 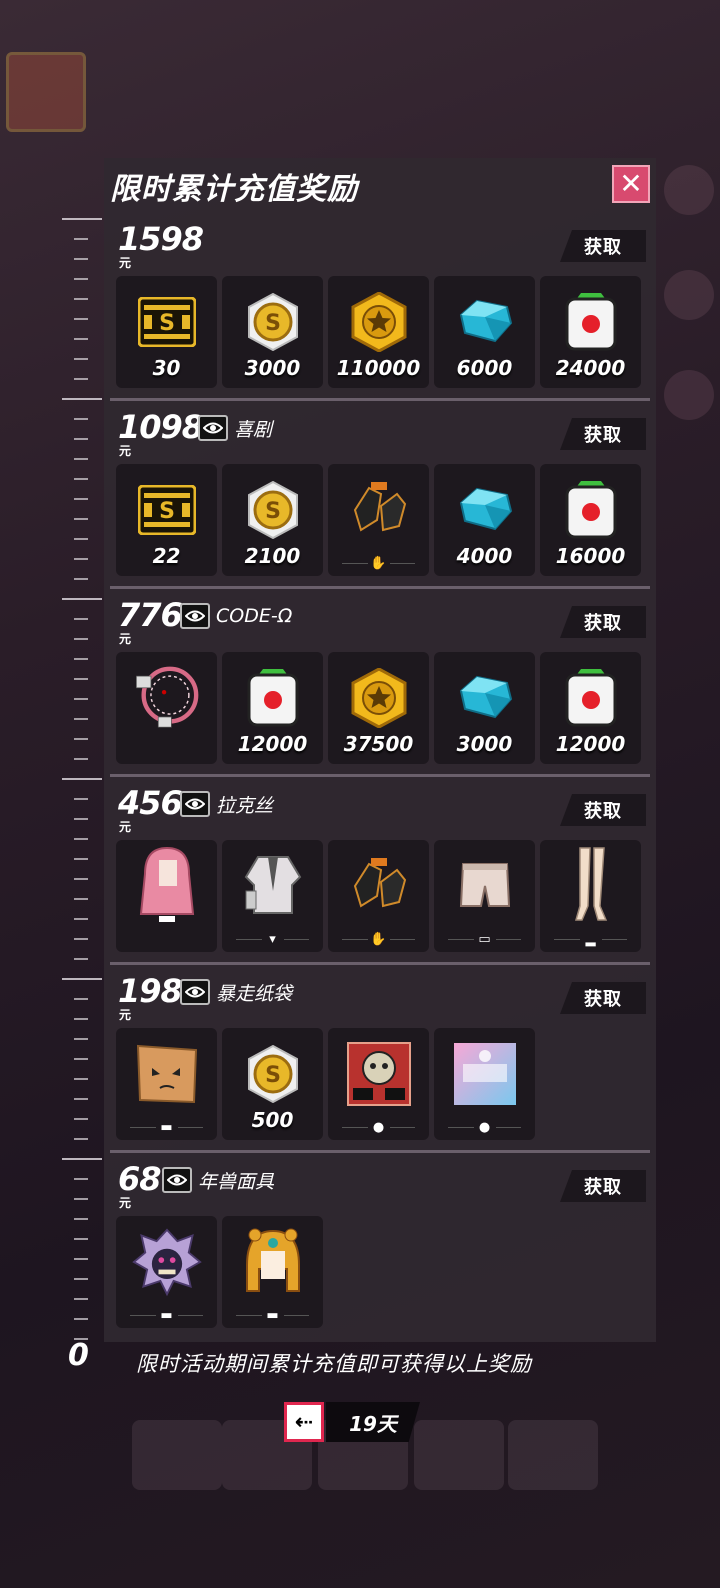 I want to click on side-icon, so click(x=689, y=295).